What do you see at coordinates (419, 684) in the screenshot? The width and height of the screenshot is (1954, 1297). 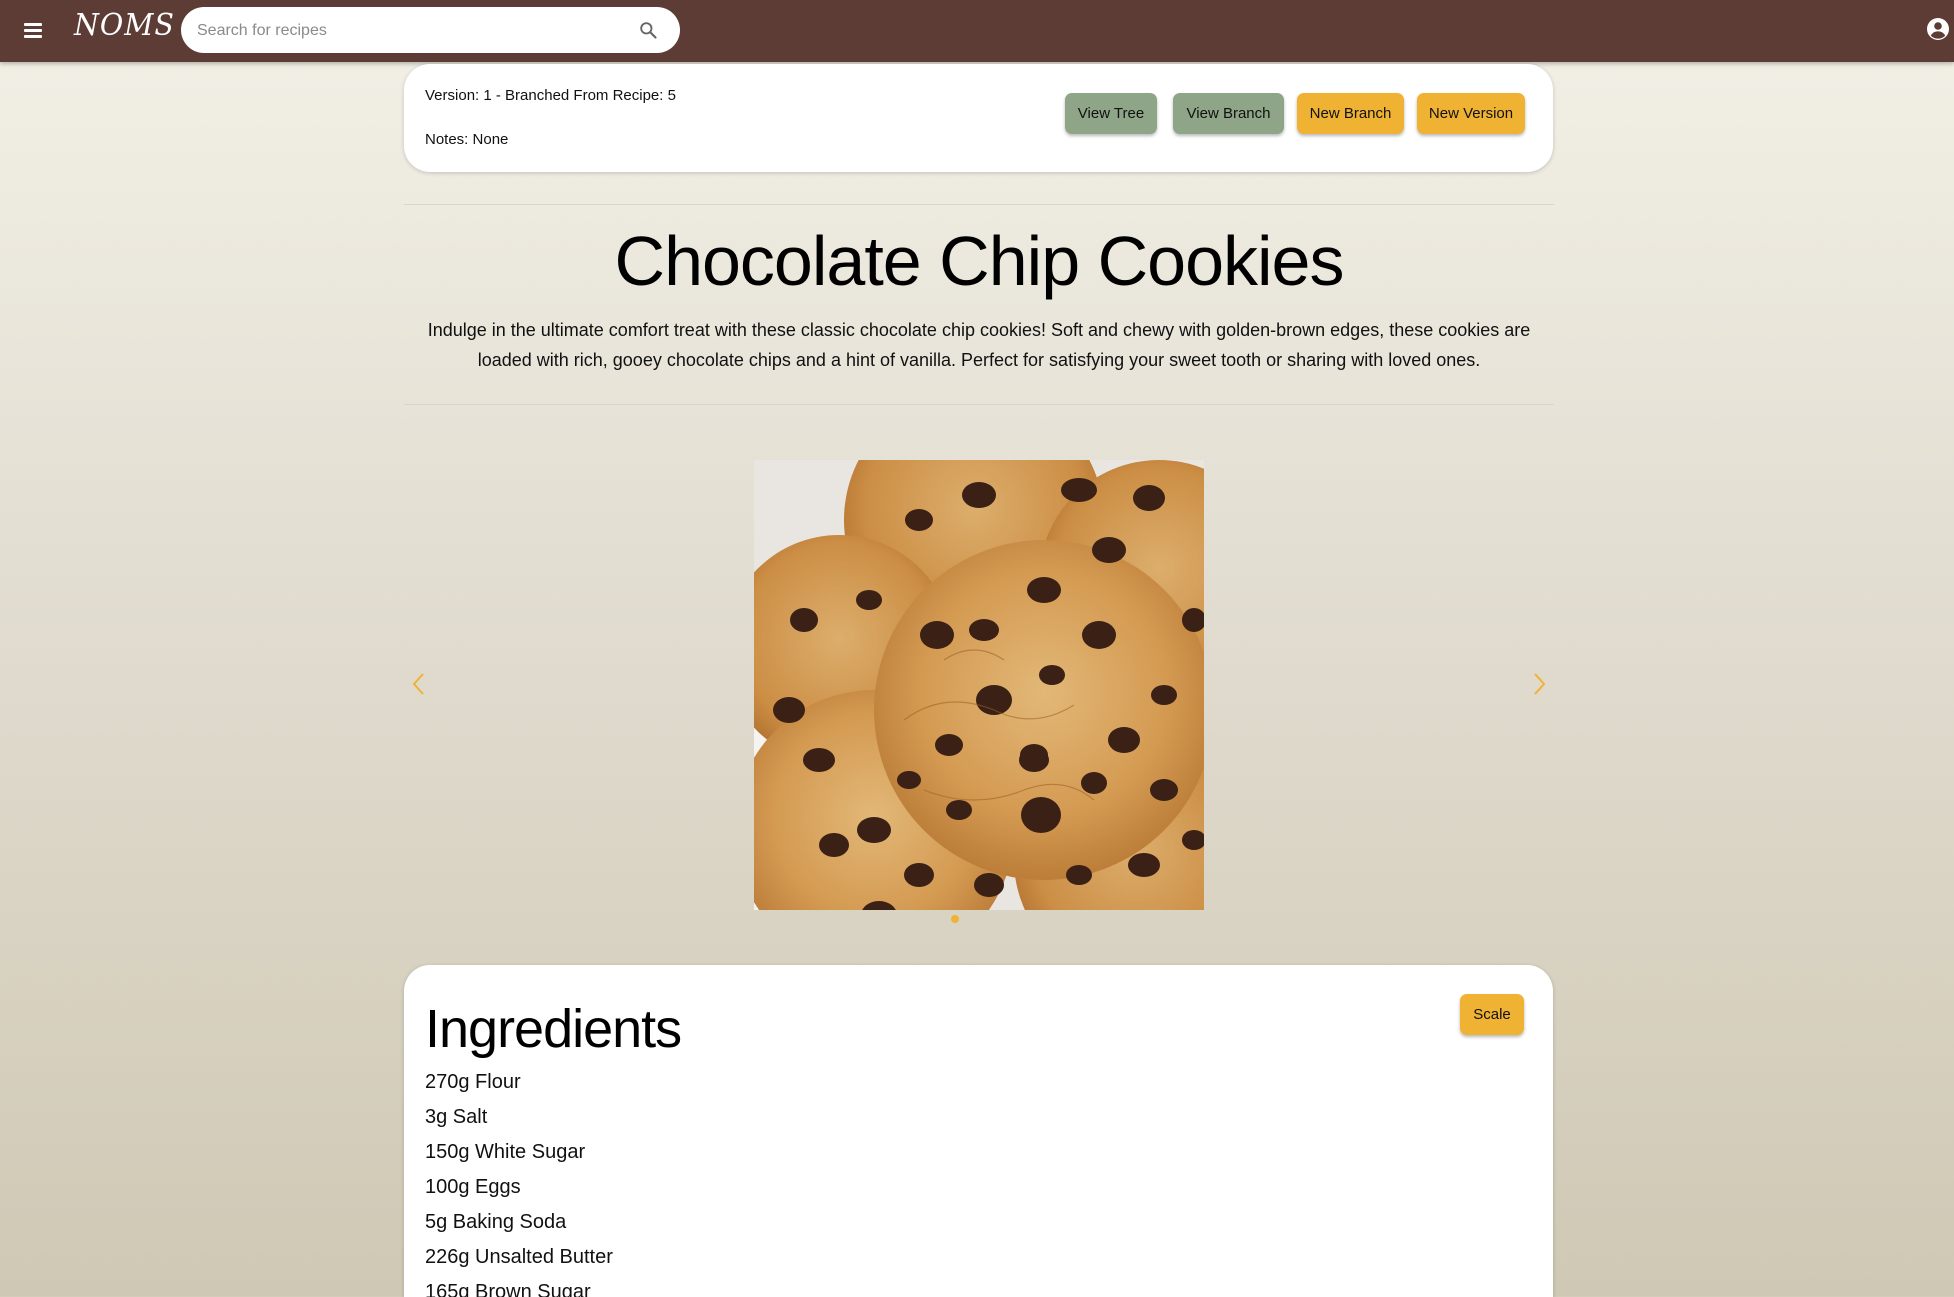 I see `chevron-left-icon` at bounding box center [419, 684].